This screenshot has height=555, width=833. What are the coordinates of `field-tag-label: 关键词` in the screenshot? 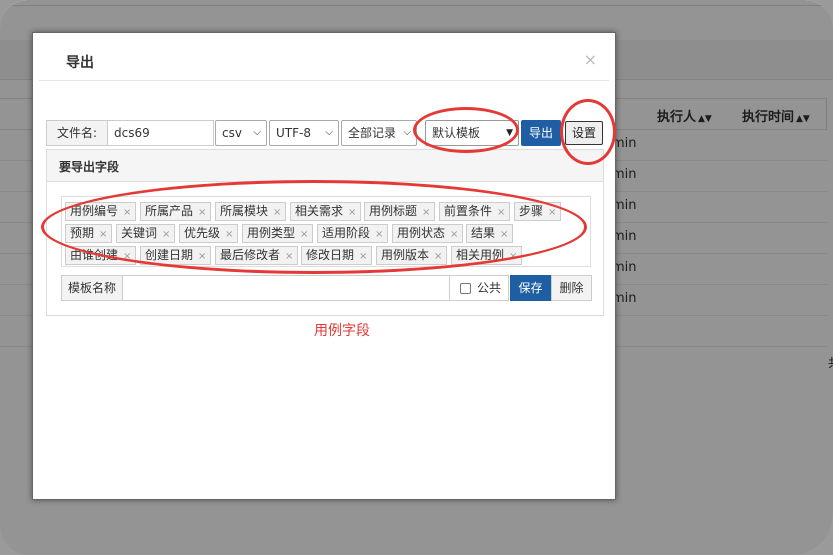 It's located at (139, 233).